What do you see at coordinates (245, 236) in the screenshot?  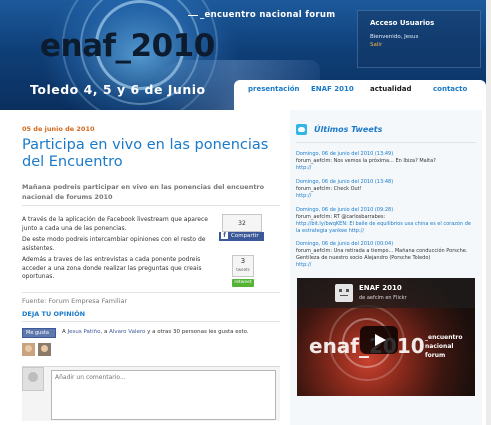 I see `share-label: Compartir` at bounding box center [245, 236].